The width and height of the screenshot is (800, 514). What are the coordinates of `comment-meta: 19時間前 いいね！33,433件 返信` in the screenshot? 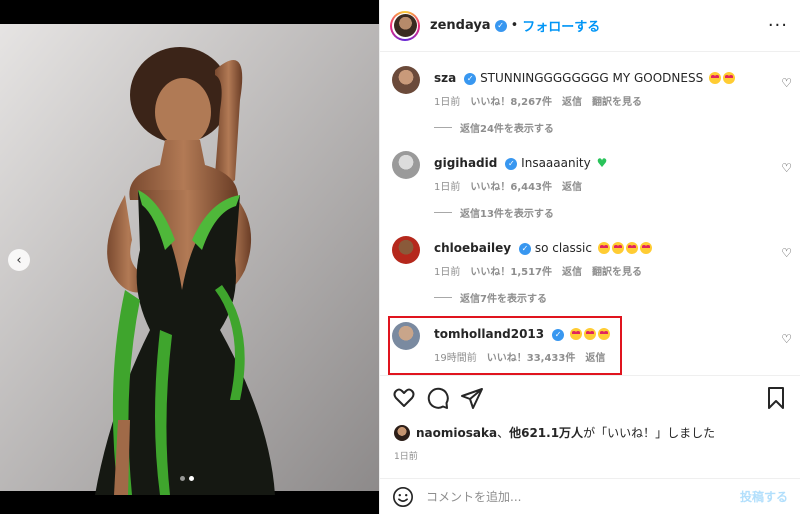 It's located at (600, 356).